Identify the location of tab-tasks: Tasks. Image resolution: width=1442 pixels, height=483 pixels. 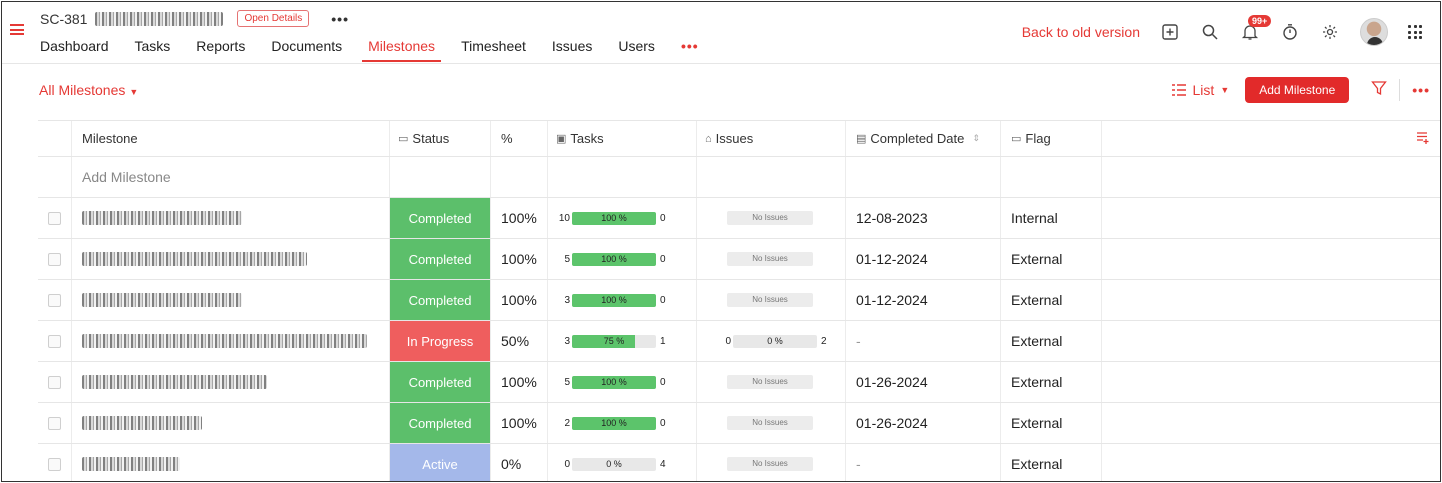
(153, 49).